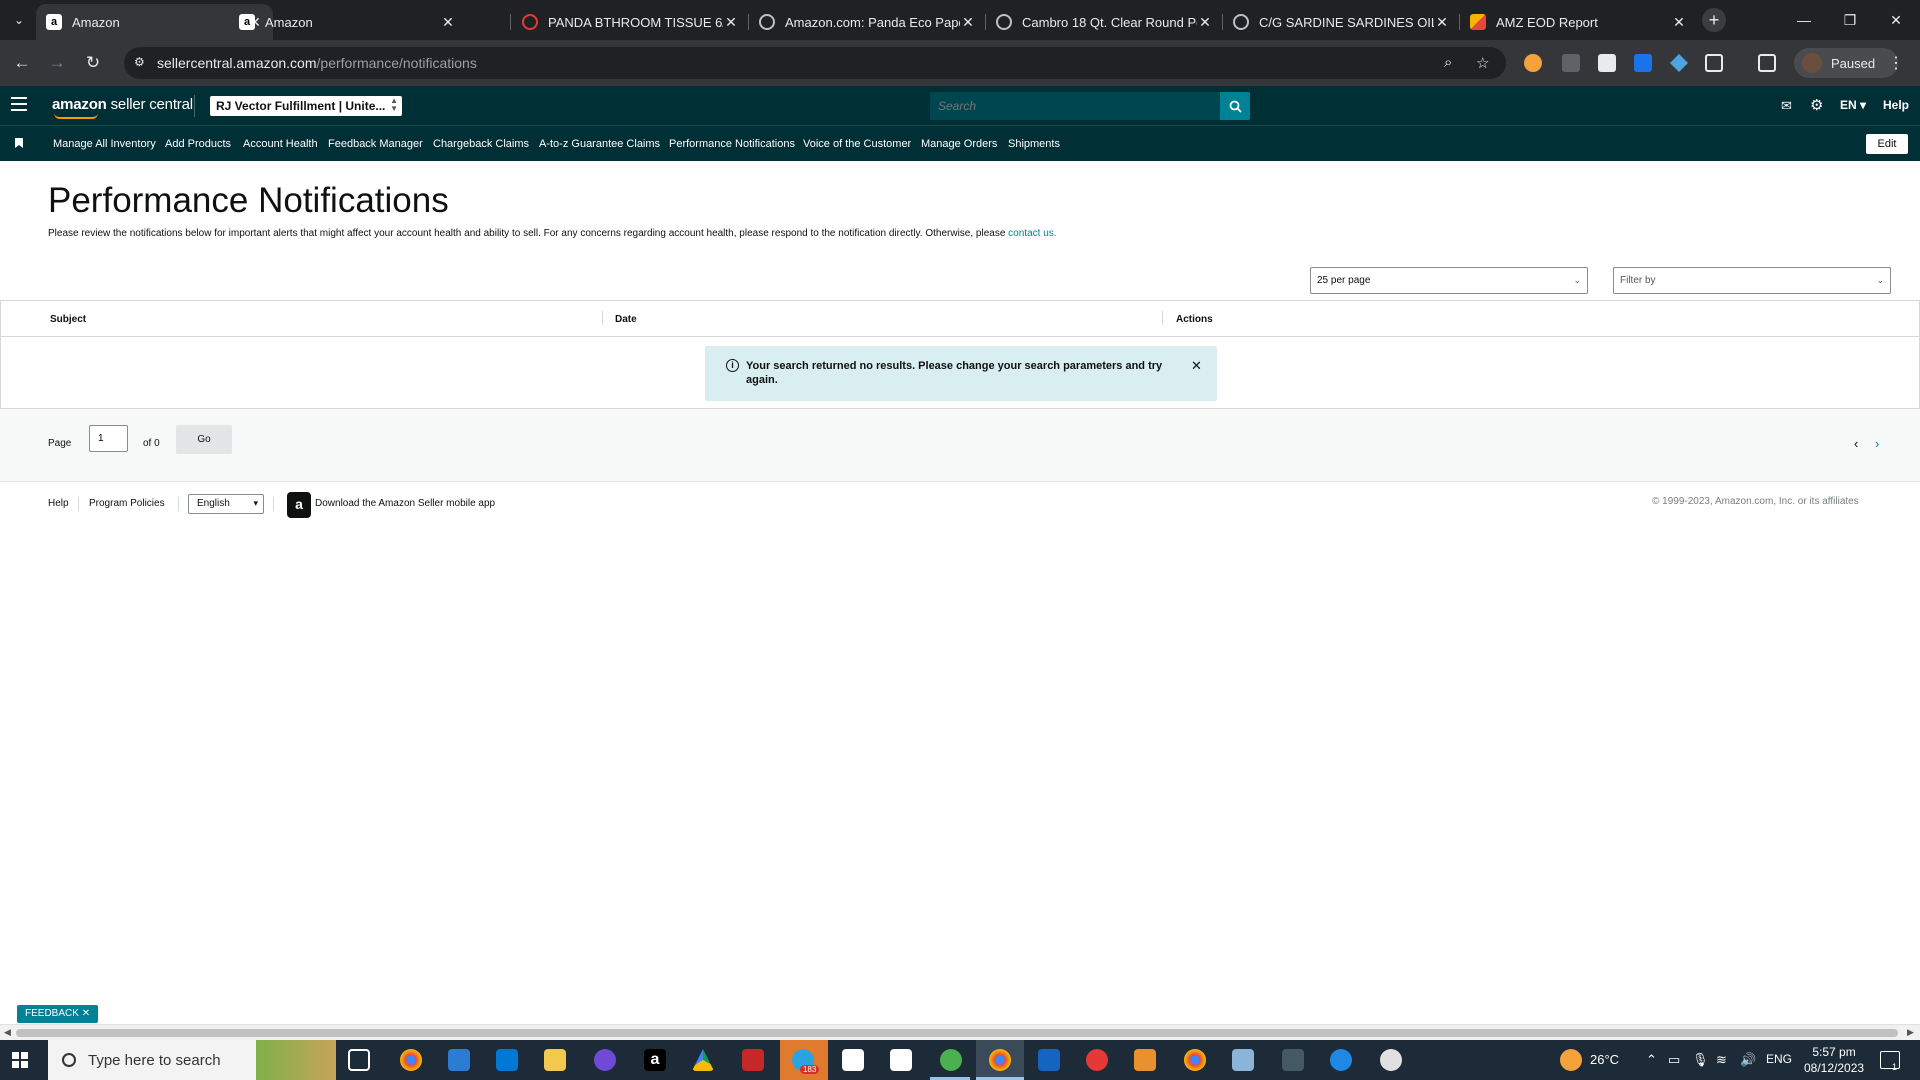 This screenshot has height=1080, width=1920. What do you see at coordinates (1714, 63) in the screenshot?
I see `extensions-puzzle-icon` at bounding box center [1714, 63].